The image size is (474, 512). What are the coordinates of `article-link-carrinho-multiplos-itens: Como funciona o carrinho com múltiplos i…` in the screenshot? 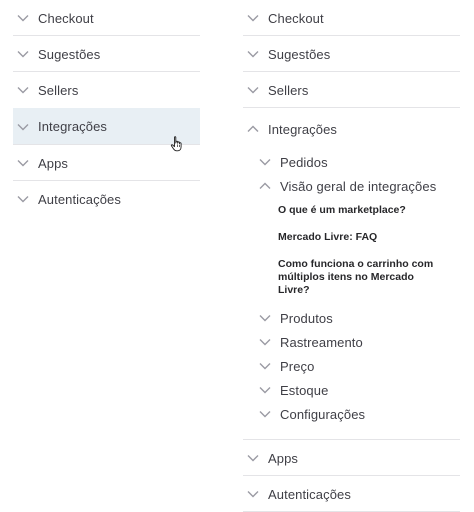 It's located at (340, 277).